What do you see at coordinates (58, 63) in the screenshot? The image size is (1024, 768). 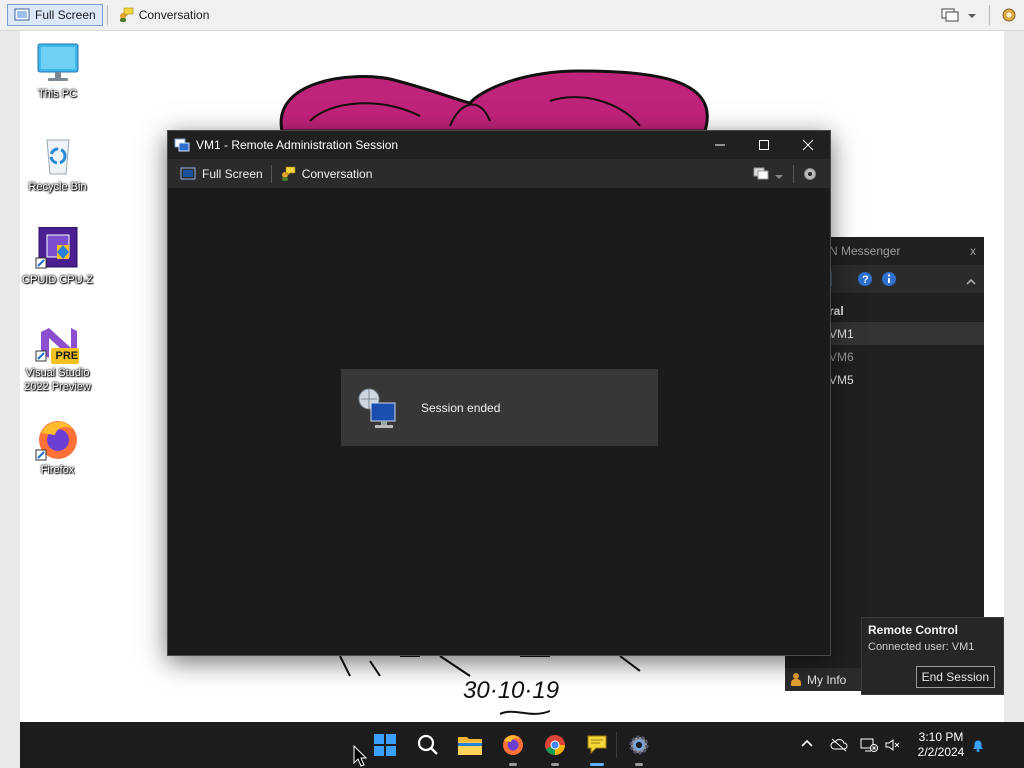 I see `monitor-icon` at bounding box center [58, 63].